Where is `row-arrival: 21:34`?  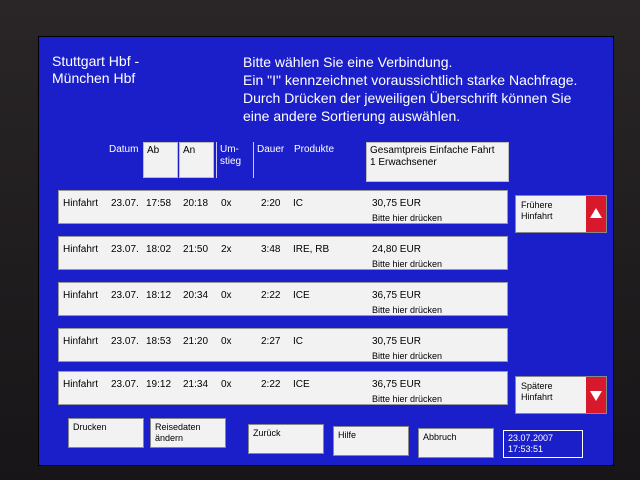
row-arrival: 21:34 is located at coordinates (196, 384).